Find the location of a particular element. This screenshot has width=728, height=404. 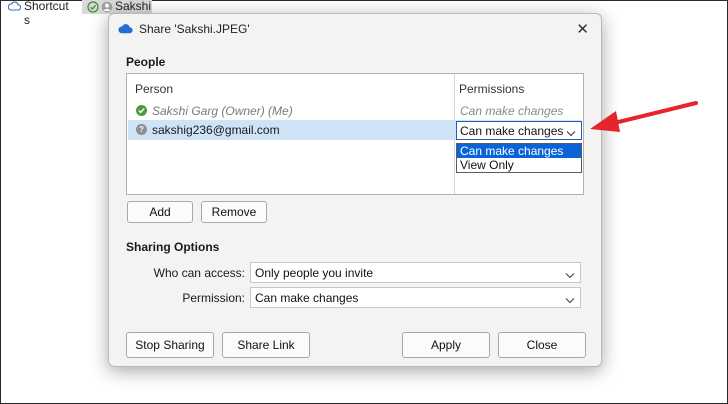

dropdown-option-can-make-changes: Can make changes is located at coordinates (519, 151).